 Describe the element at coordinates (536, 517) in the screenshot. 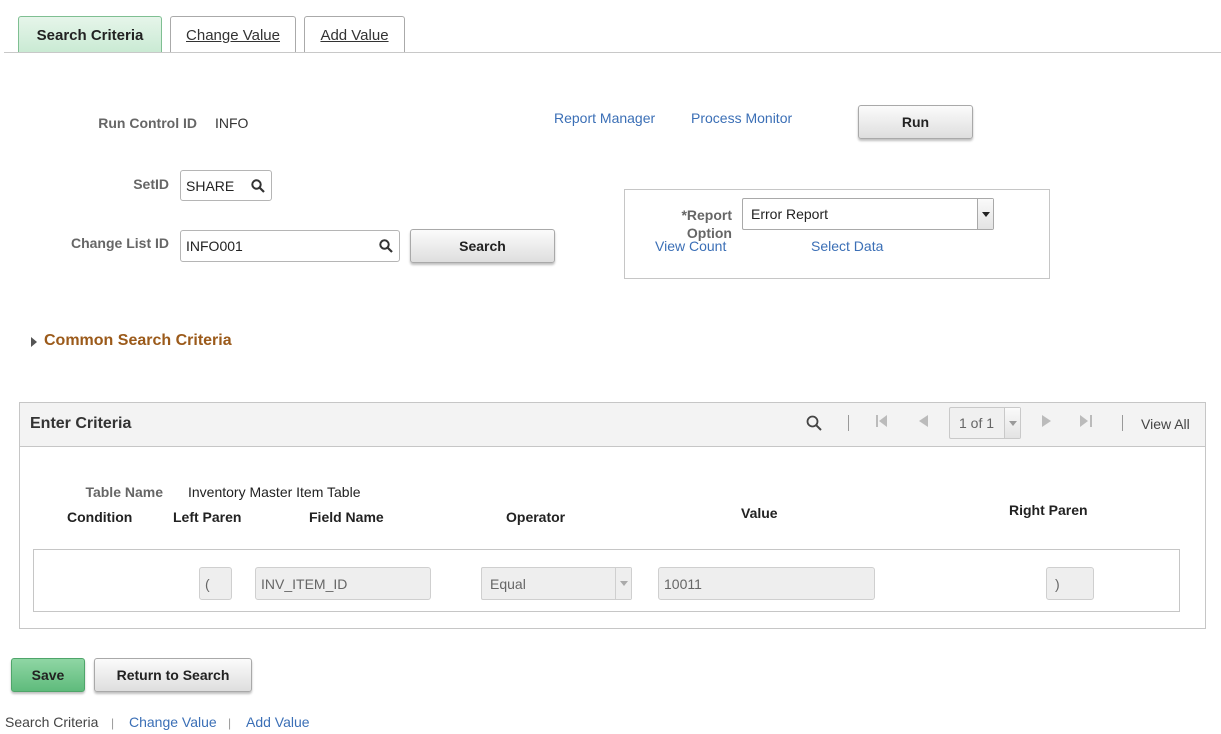

I see `column-header-operator: Operator` at that location.